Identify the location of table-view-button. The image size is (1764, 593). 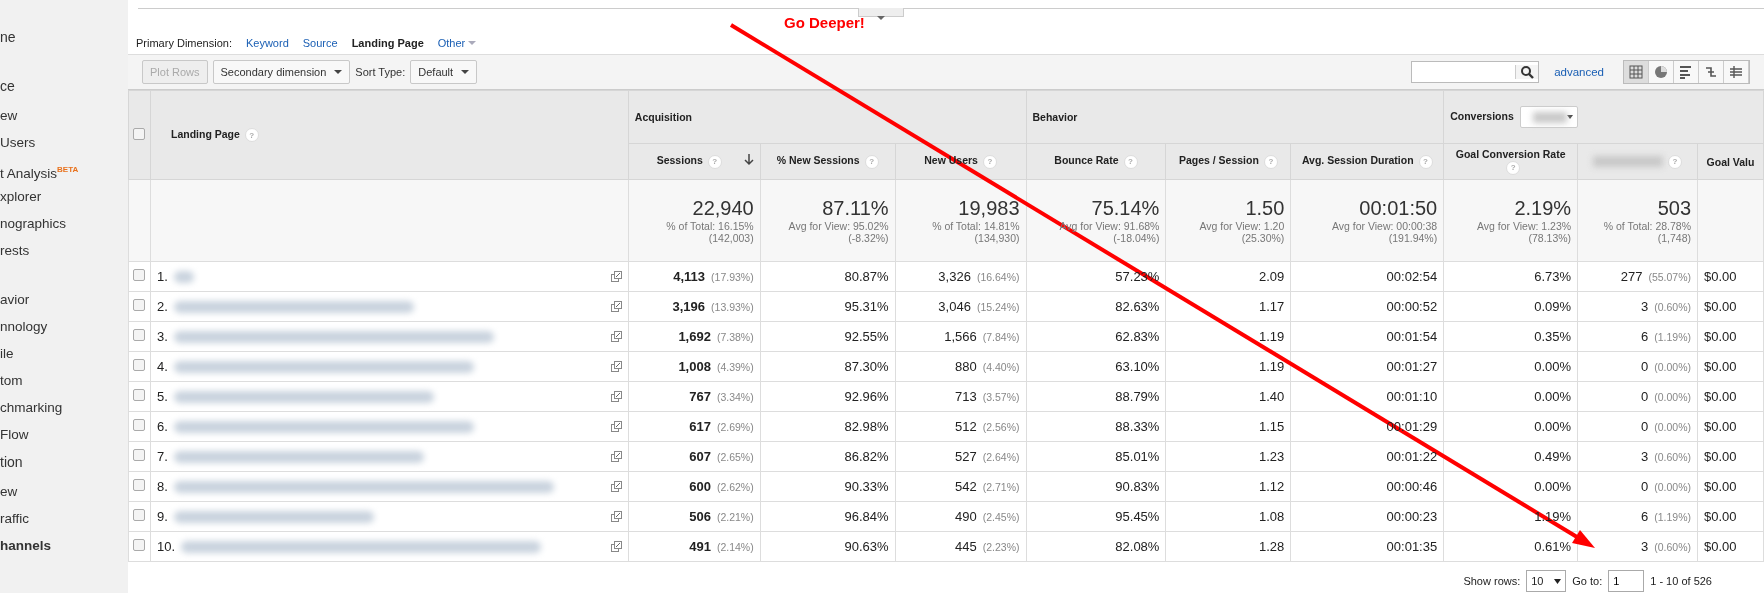
(1636, 72).